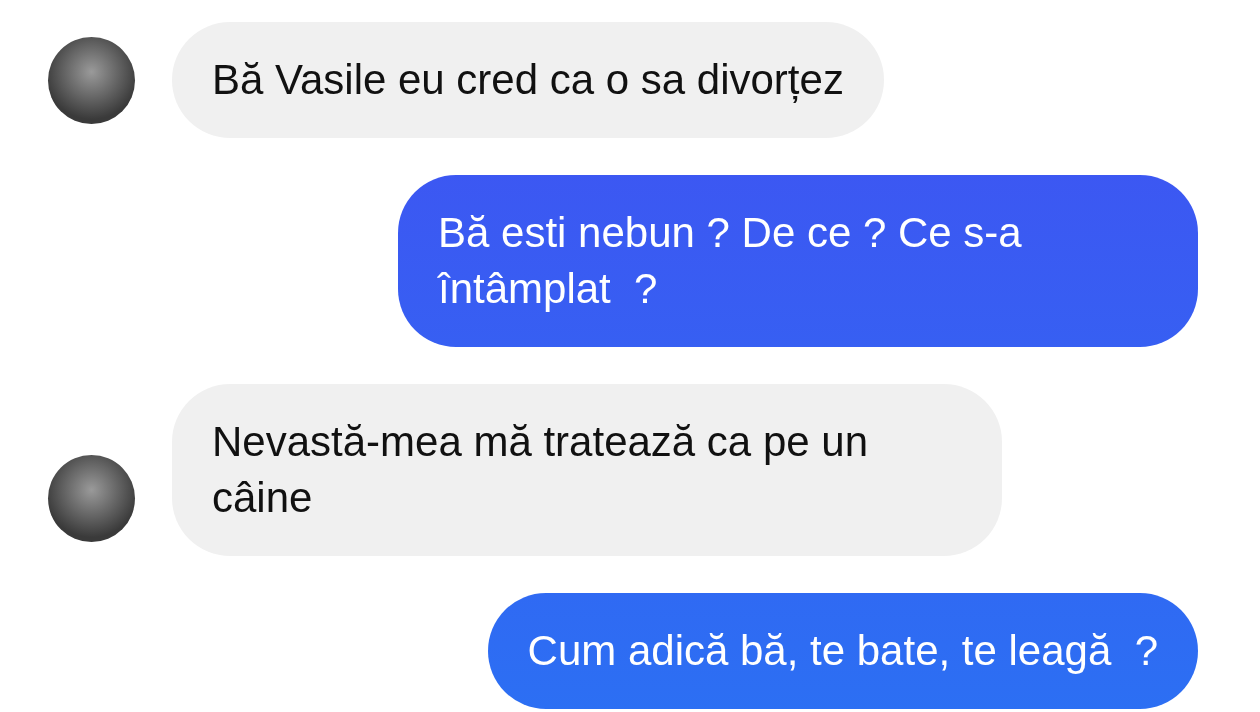 The image size is (1260, 712). What do you see at coordinates (842, 651) in the screenshot?
I see `sent-message-bubble: Cum adică bă, te bate, te leagă ?` at bounding box center [842, 651].